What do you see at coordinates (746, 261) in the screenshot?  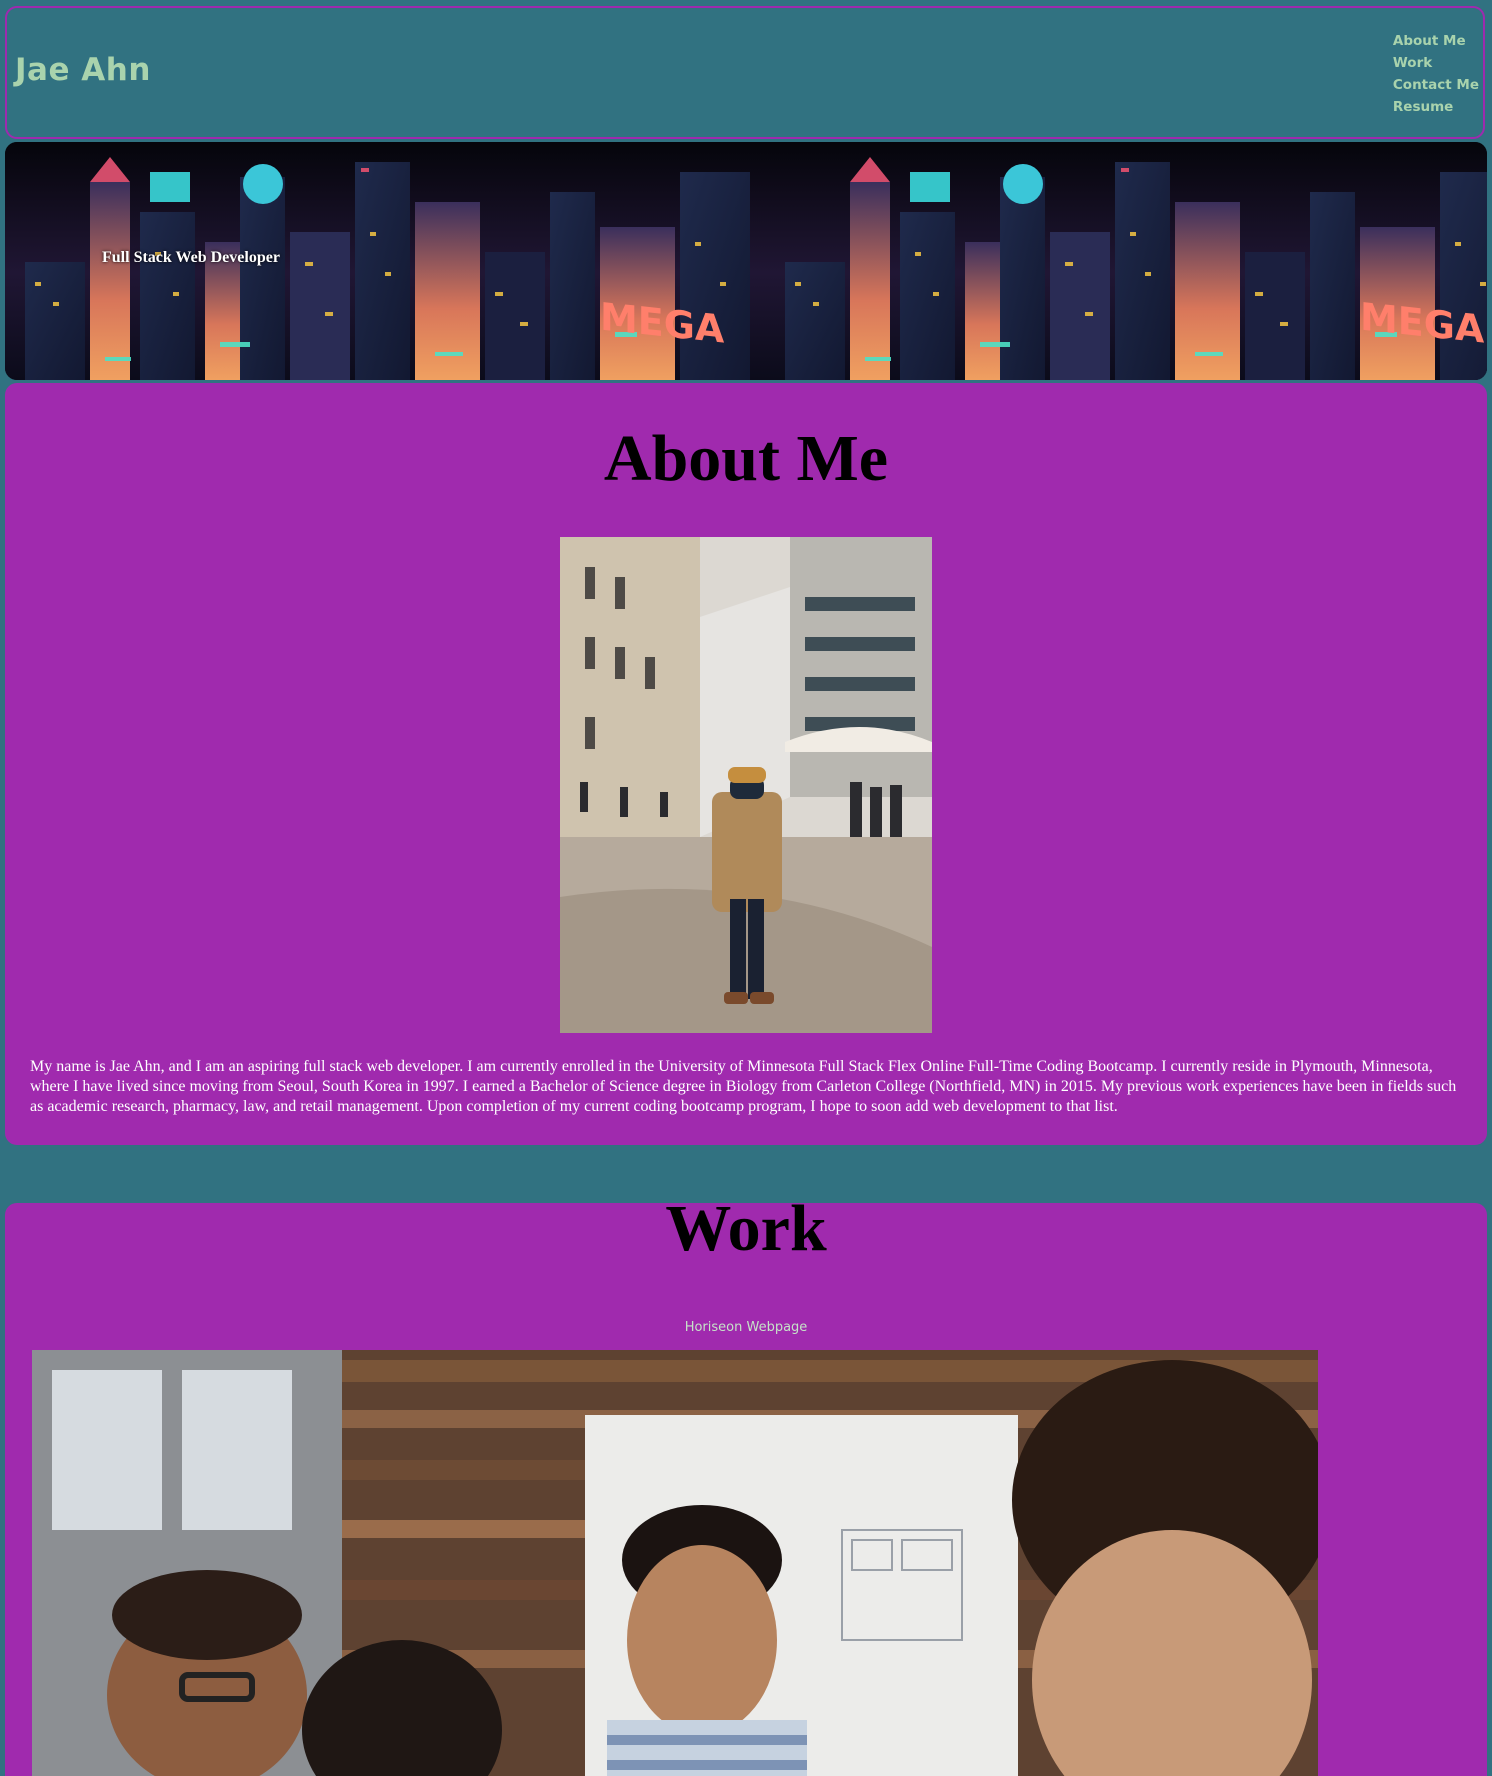 I see `hero-banner: MEGA Full Stack Web Developer` at bounding box center [746, 261].